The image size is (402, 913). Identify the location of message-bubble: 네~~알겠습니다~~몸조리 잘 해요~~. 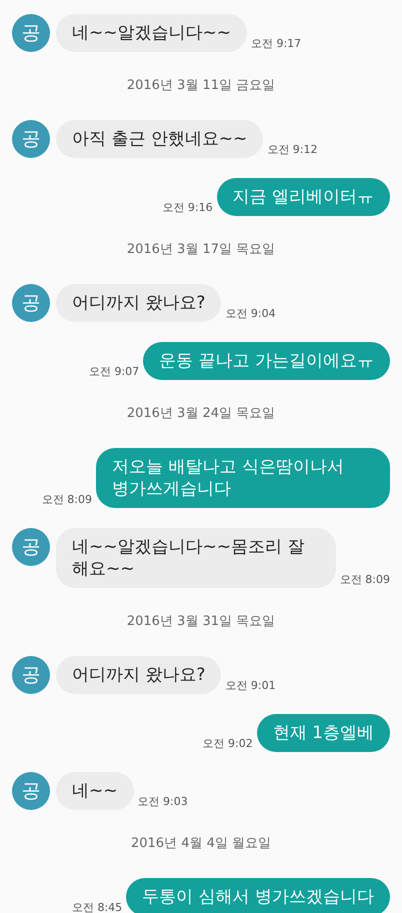
(196, 558).